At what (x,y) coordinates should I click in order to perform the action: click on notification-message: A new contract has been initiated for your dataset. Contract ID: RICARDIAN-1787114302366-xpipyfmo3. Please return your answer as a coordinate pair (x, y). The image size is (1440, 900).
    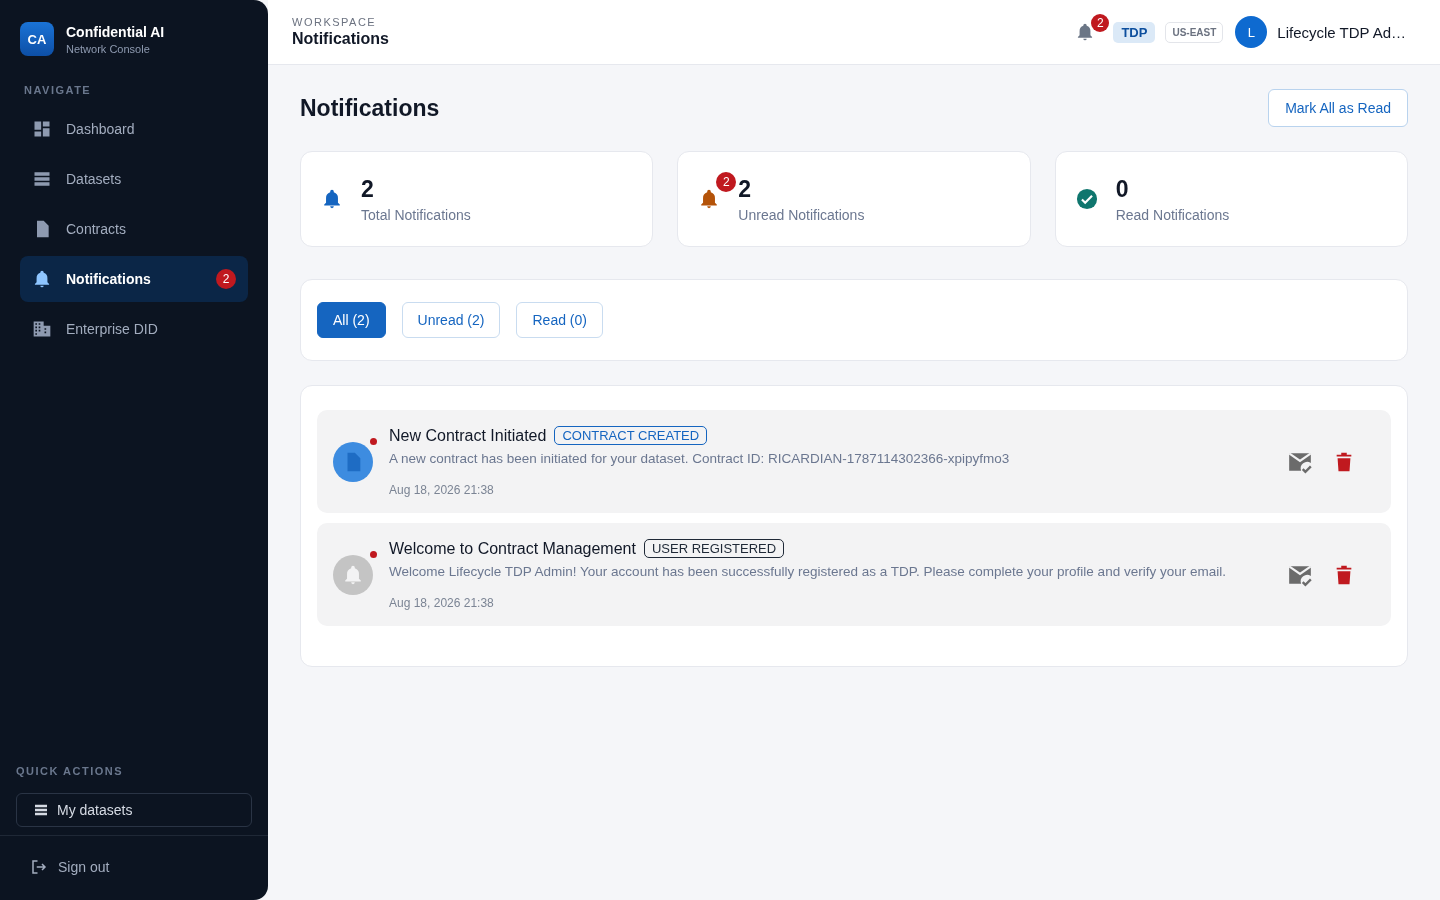
    Looking at the image, I should click on (700, 459).